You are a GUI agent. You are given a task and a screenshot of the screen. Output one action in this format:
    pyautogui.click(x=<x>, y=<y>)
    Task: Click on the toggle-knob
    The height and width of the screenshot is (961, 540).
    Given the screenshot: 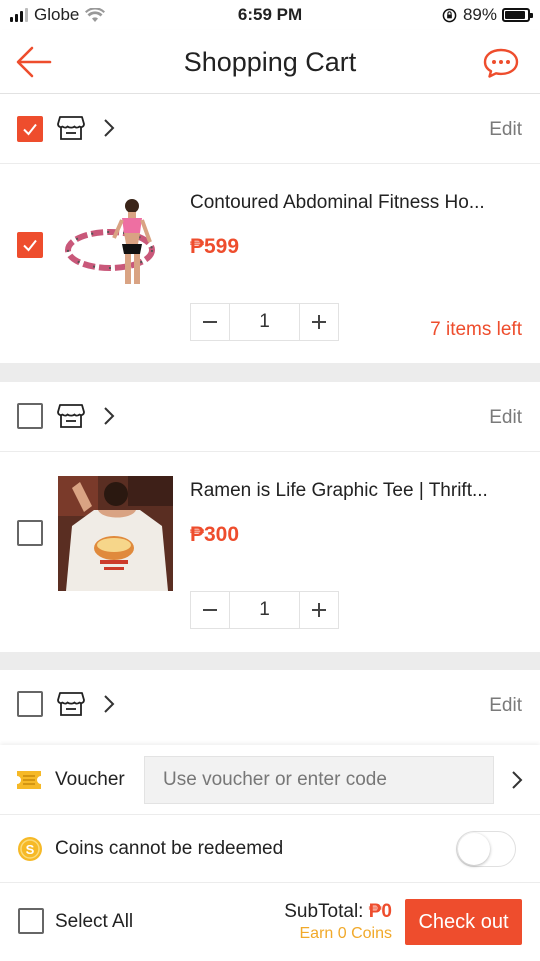 What is the action you would take?
    pyautogui.click(x=474, y=849)
    